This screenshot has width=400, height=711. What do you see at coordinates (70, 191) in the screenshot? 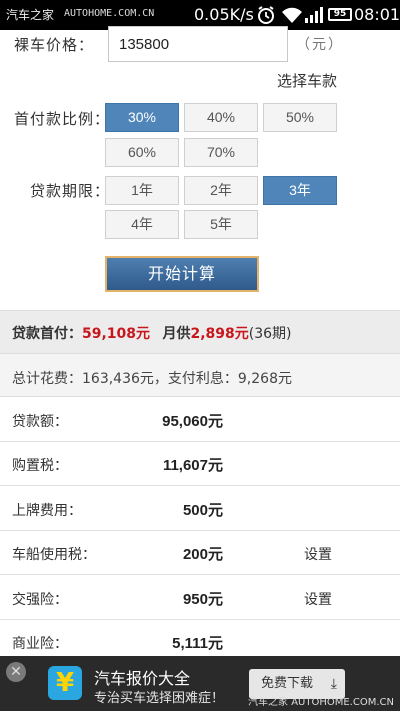
I see `loan-term-label: 贷款期限：` at bounding box center [70, 191].